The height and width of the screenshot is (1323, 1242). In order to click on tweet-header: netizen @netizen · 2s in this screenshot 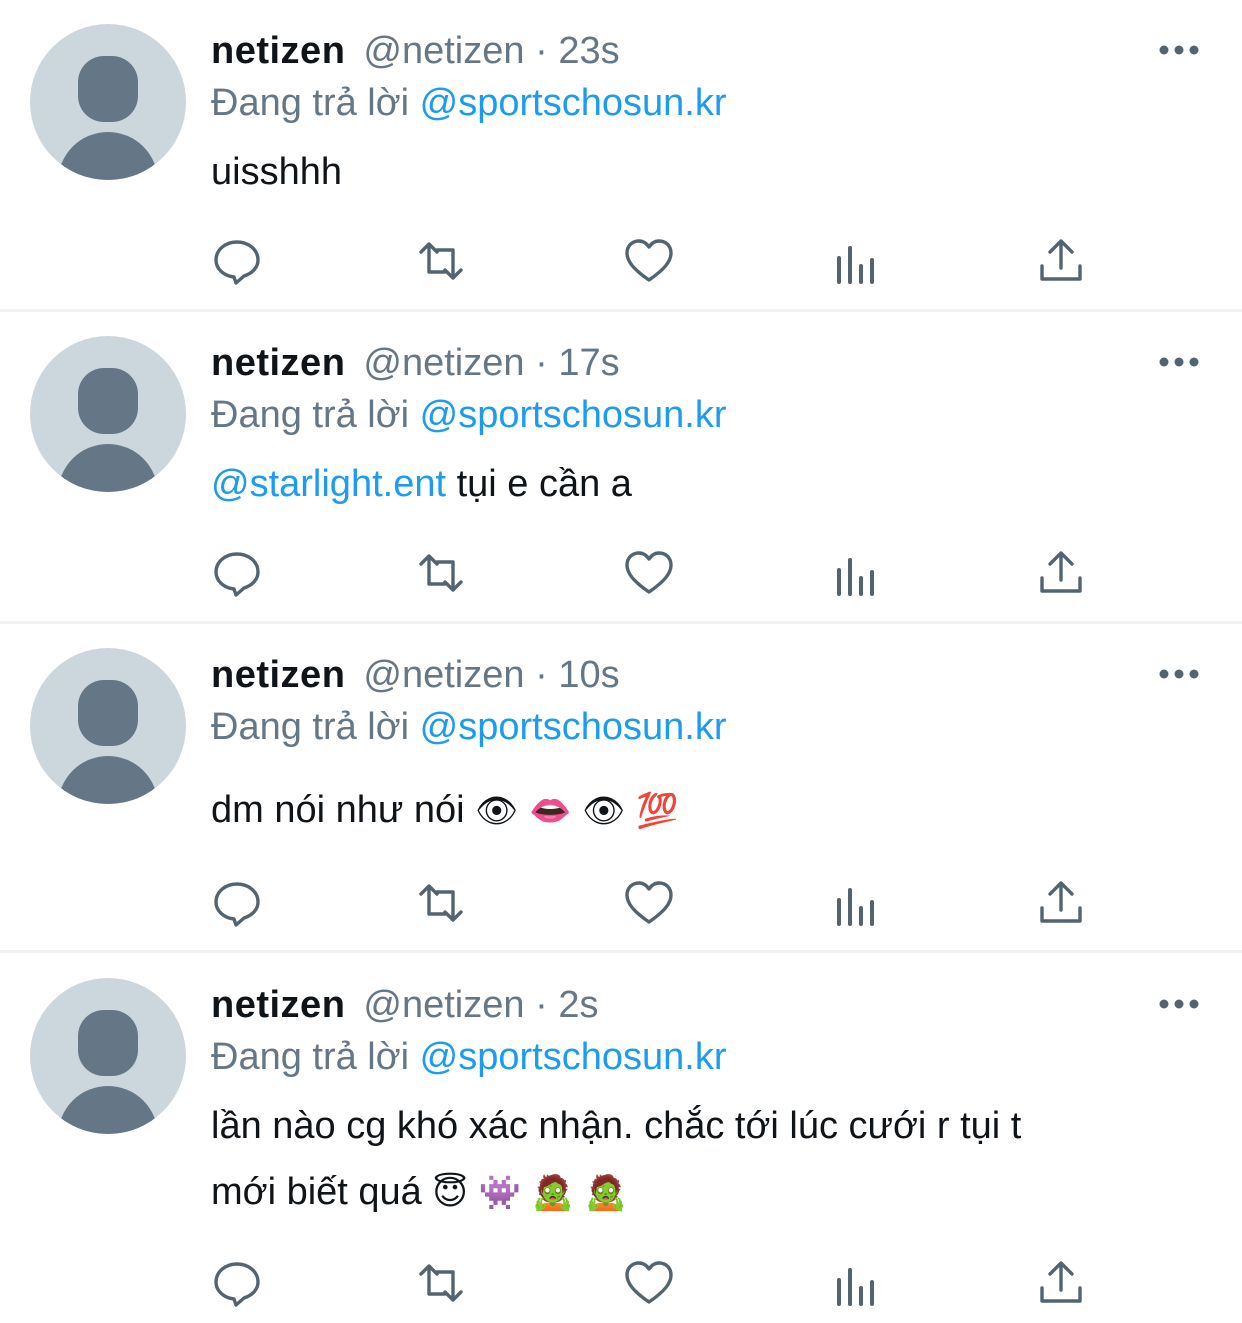, I will do `click(404, 1005)`.